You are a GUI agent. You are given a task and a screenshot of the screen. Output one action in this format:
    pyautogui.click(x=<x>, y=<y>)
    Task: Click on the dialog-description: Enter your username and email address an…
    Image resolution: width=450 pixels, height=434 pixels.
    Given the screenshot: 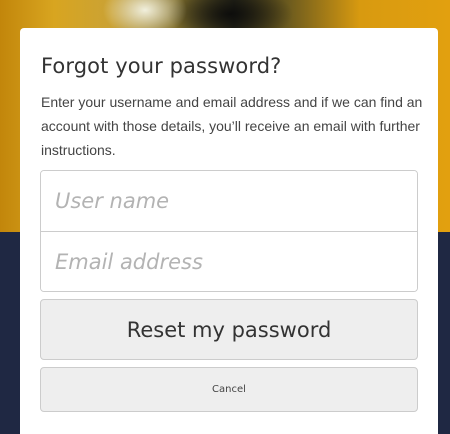 What is the action you would take?
    pyautogui.click(x=232, y=126)
    